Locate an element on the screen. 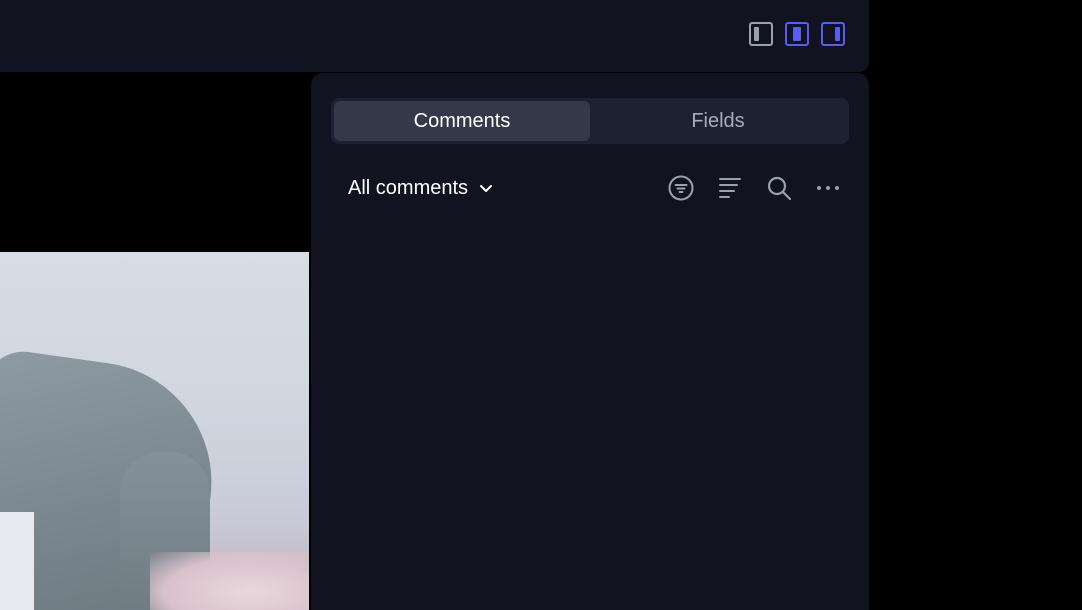  sort-icon is located at coordinates (730, 188).